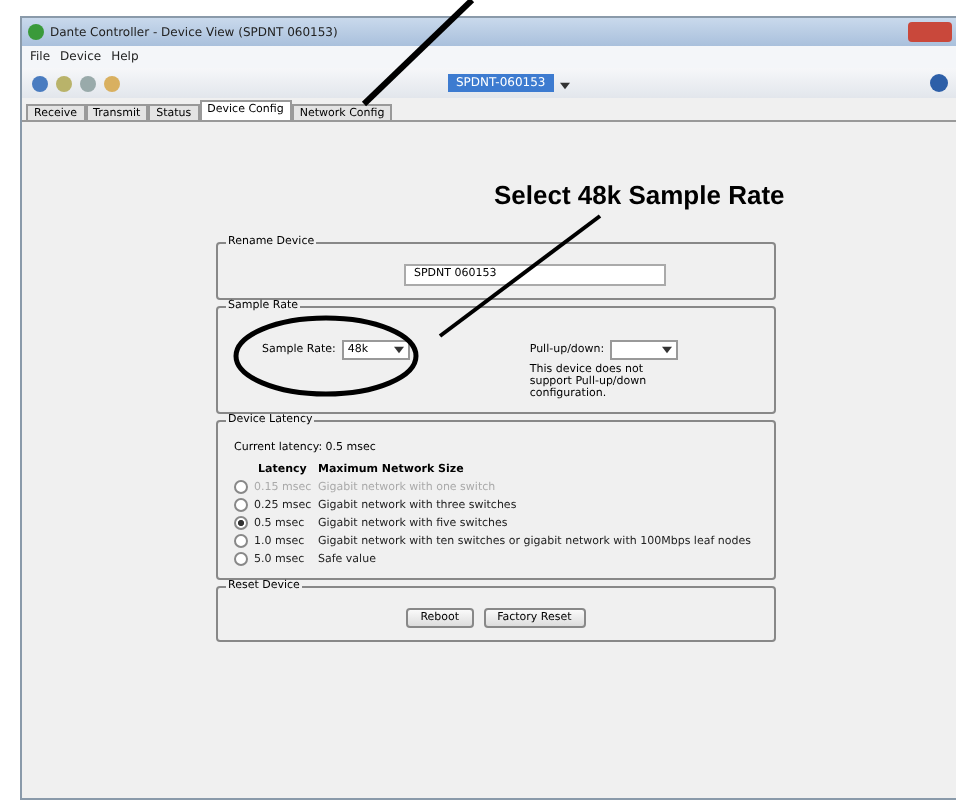 This screenshot has width=956, height=812. Describe the element at coordinates (644, 350) in the screenshot. I see `pullup-dropdown` at that location.